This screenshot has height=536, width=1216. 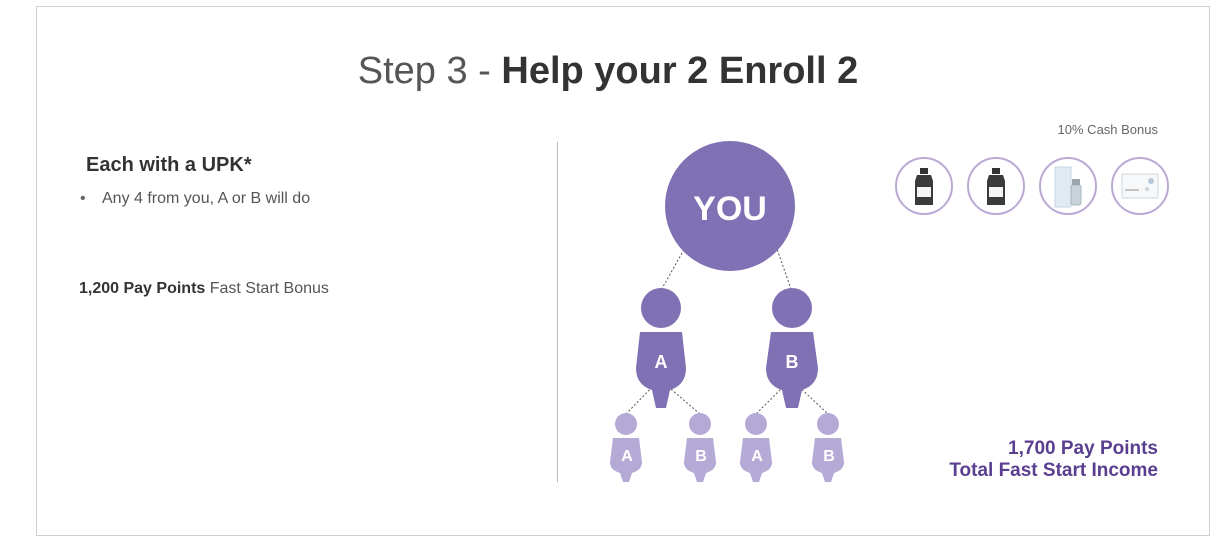 I want to click on person-node-a: A, so click(x=661, y=348).